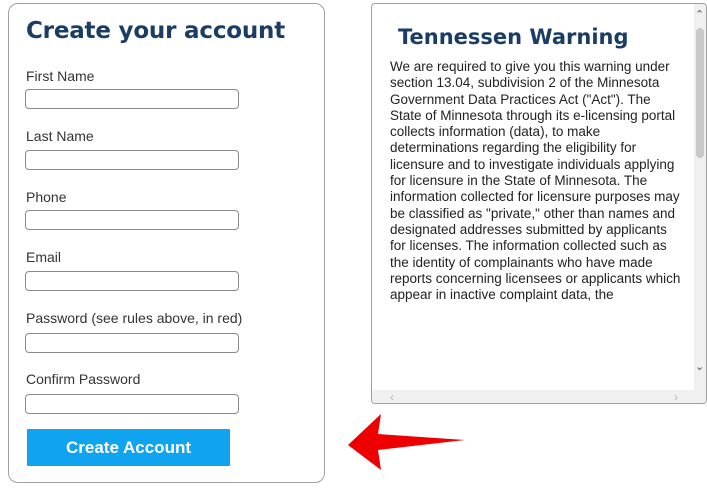  What do you see at coordinates (60, 136) in the screenshot?
I see `last-name-label: Last Name` at bounding box center [60, 136].